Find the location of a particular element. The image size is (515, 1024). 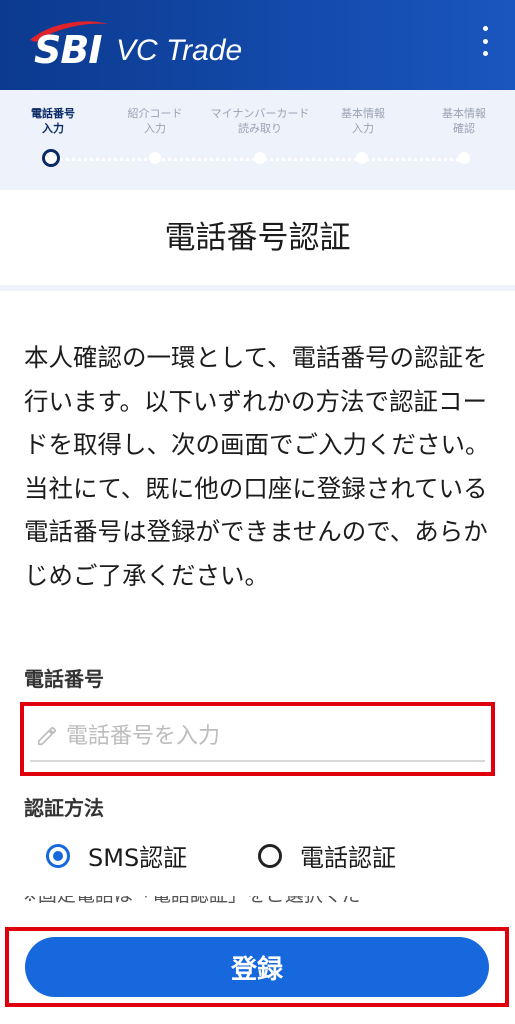

step-dot-active is located at coordinates (51, 158).